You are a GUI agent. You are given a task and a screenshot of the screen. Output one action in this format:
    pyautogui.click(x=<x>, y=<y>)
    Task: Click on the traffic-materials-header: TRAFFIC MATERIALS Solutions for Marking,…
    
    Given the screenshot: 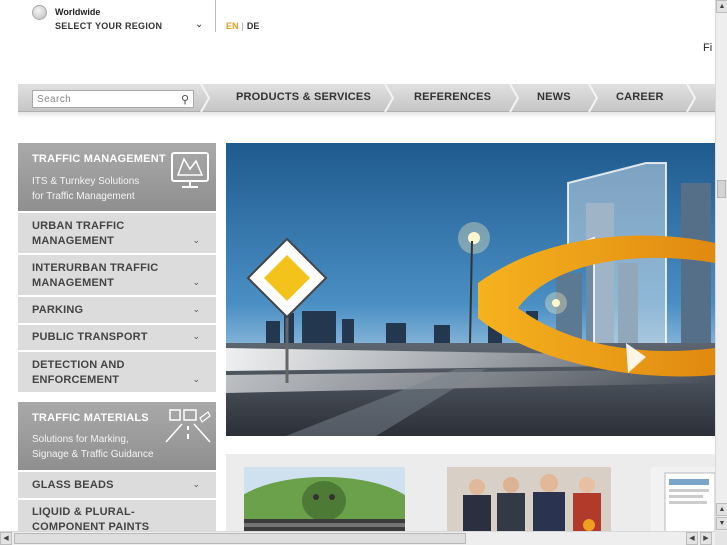 What is the action you would take?
    pyautogui.click(x=117, y=436)
    